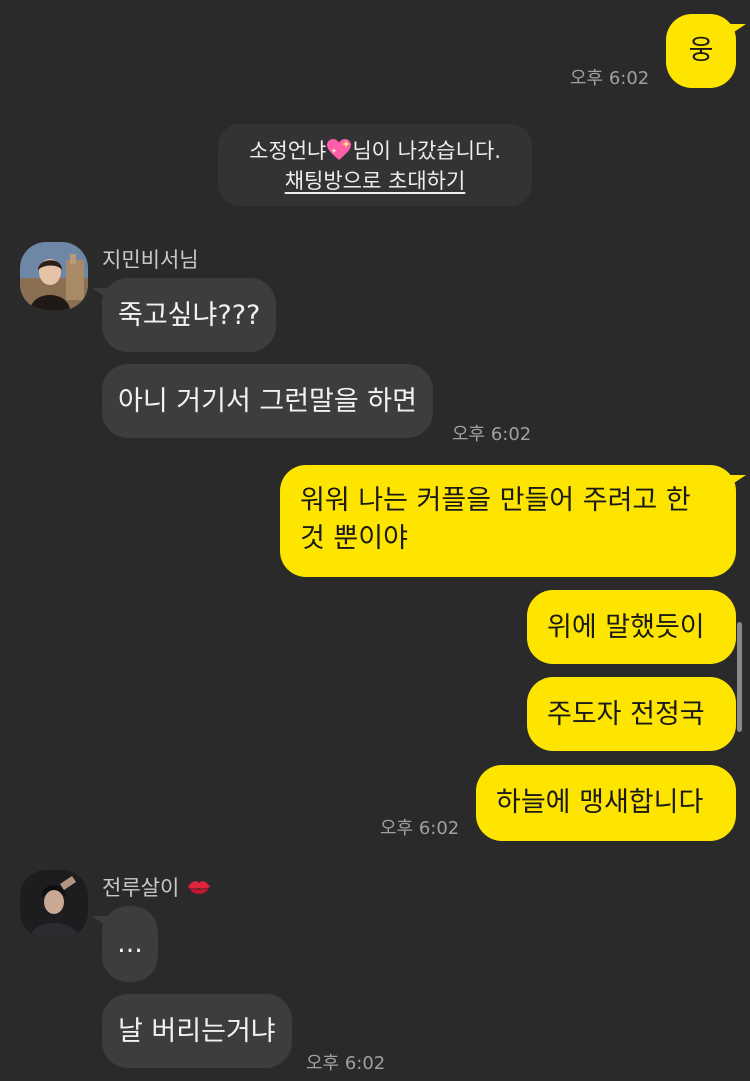 This screenshot has width=750, height=1081. I want to click on message-text: 하늘에 맹새합니다, so click(600, 802).